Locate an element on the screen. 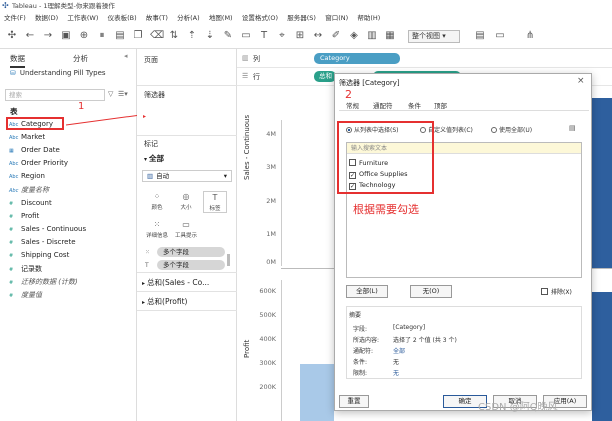 The width and height of the screenshot is (612, 421). forward-arrow-icon: → is located at coordinates (48, 36).